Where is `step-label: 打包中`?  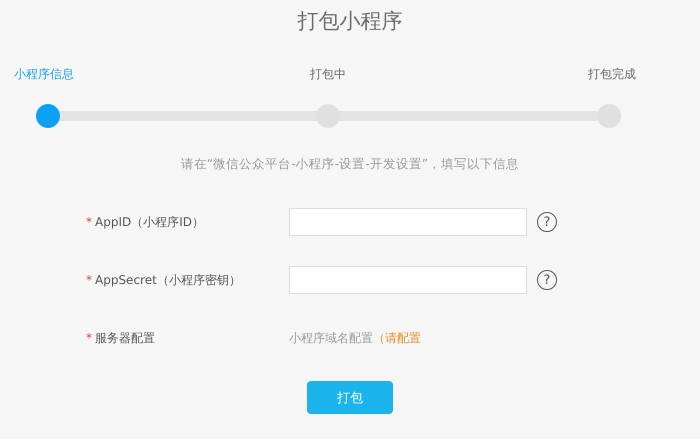
step-label: 打包中 is located at coordinates (328, 74).